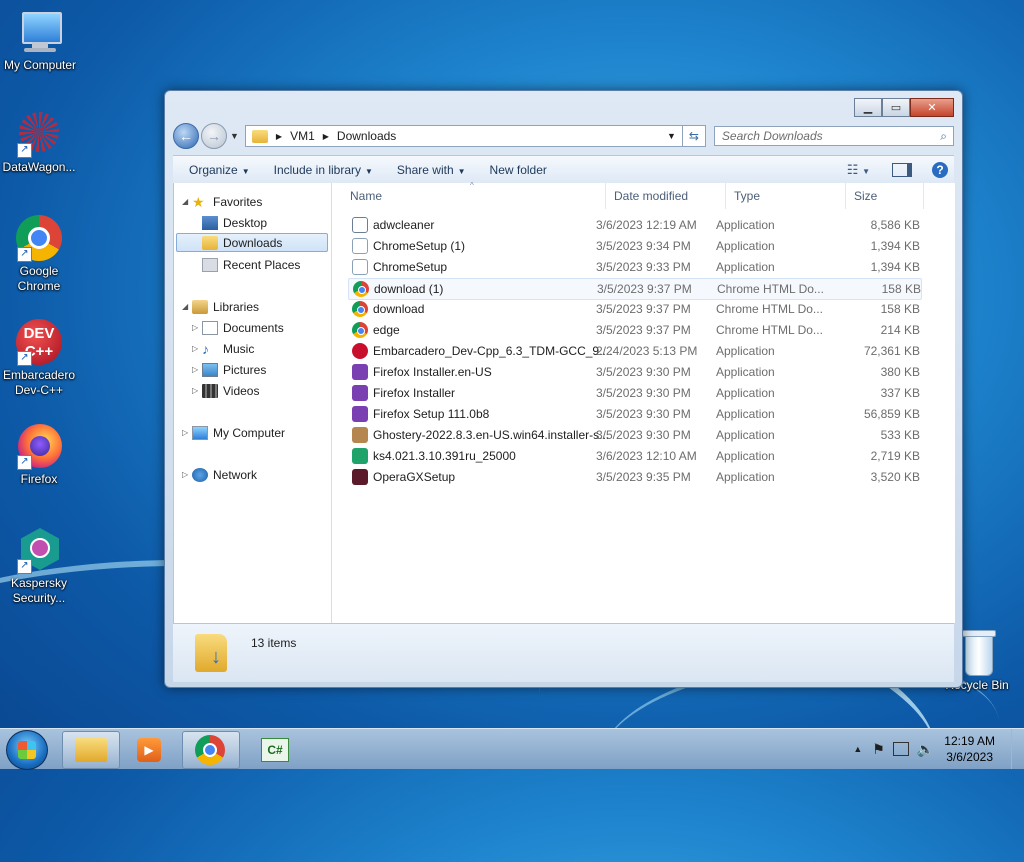 The width and height of the screenshot is (1024, 862). I want to click on action-center-flag-icon: ⚑, so click(878, 749).